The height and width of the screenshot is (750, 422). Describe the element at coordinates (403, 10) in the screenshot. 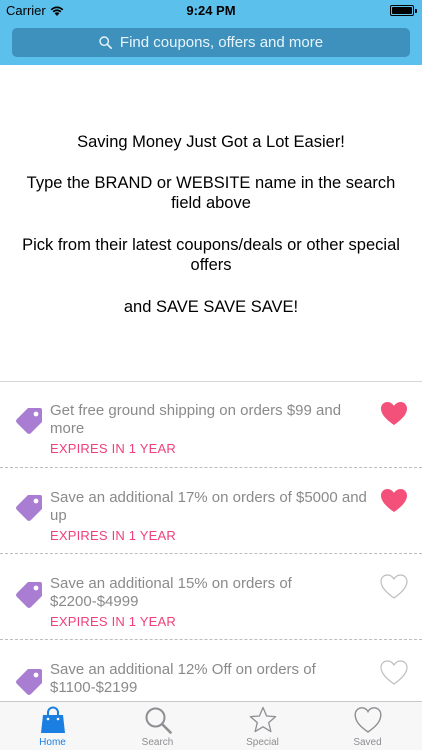

I see `battery-icon` at that location.